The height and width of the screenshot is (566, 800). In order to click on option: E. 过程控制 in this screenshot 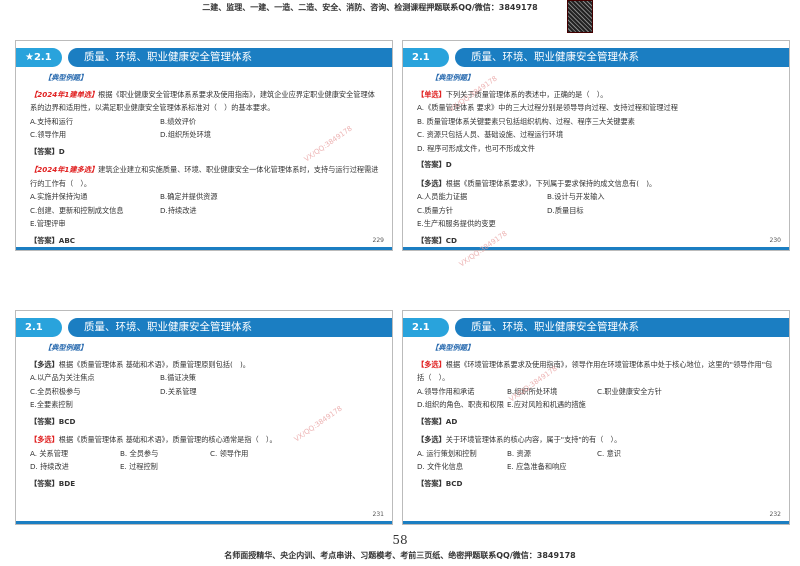, I will do `click(139, 466)`.